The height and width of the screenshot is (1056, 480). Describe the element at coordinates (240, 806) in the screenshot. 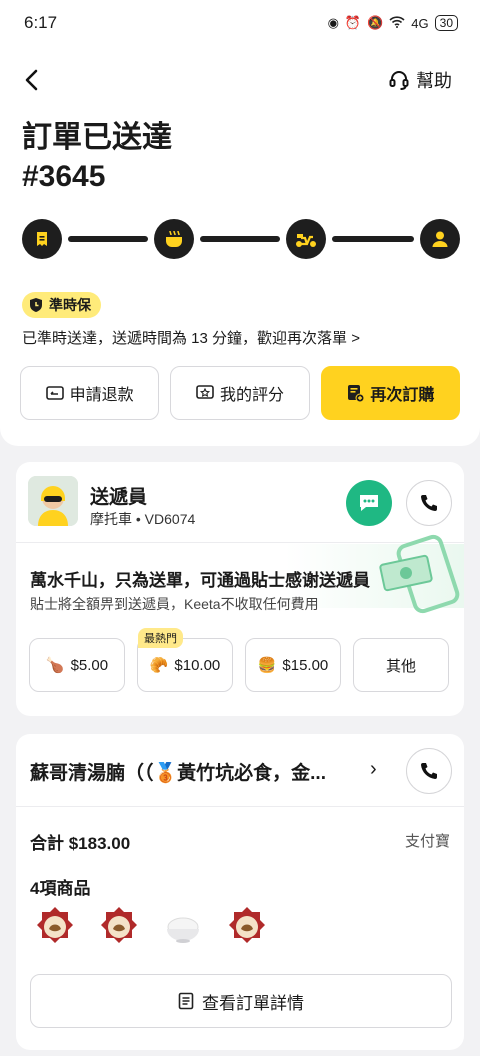

I see `store-divider` at that location.